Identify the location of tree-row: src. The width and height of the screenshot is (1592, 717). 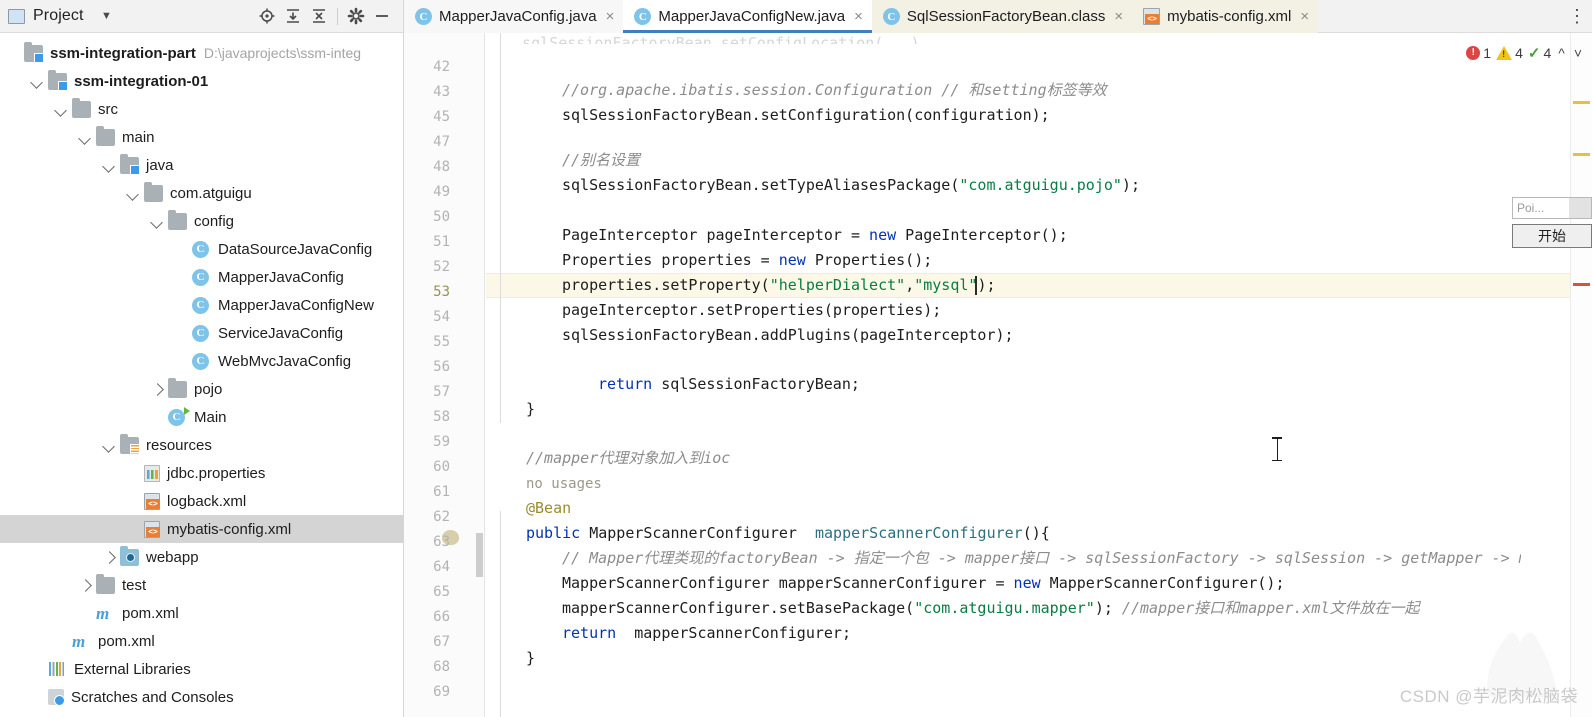
(201, 109).